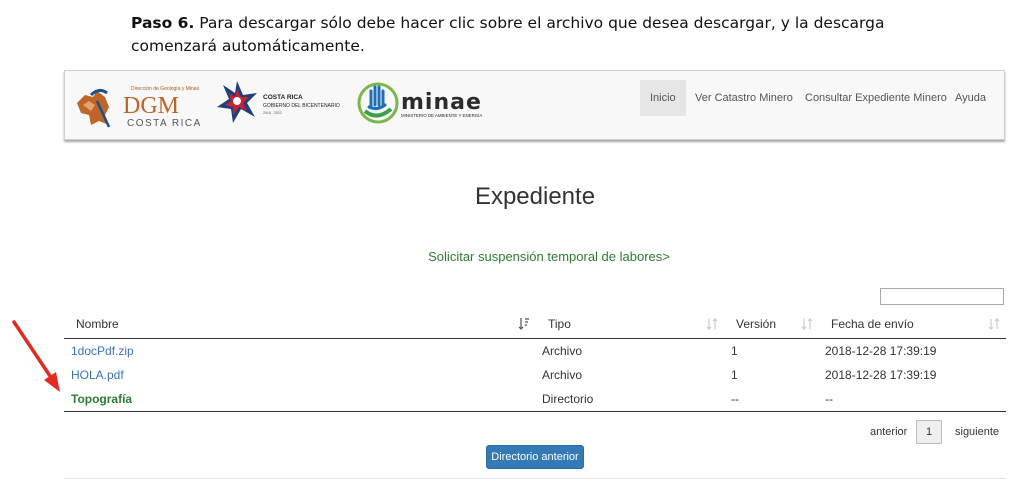 Image resolution: width=1020 pixels, height=484 pixels. What do you see at coordinates (535, 196) in the screenshot?
I see `page-title: Expediente` at bounding box center [535, 196].